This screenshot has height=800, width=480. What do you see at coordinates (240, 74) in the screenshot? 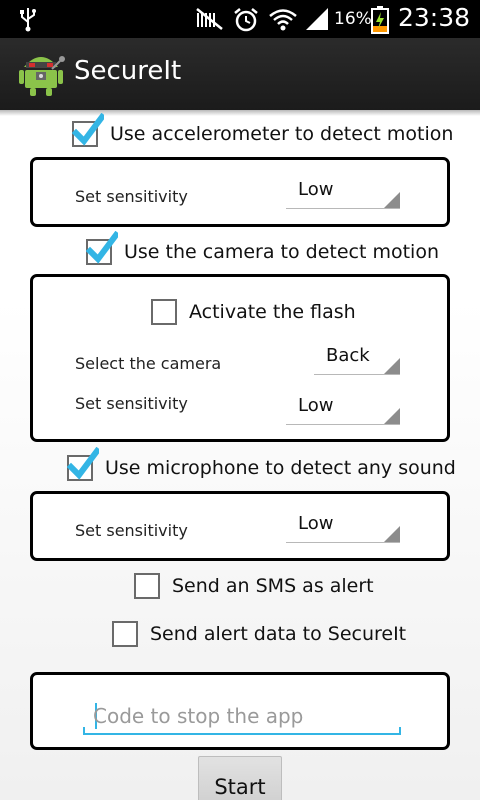
I see `action-bar: SecureIt` at bounding box center [240, 74].